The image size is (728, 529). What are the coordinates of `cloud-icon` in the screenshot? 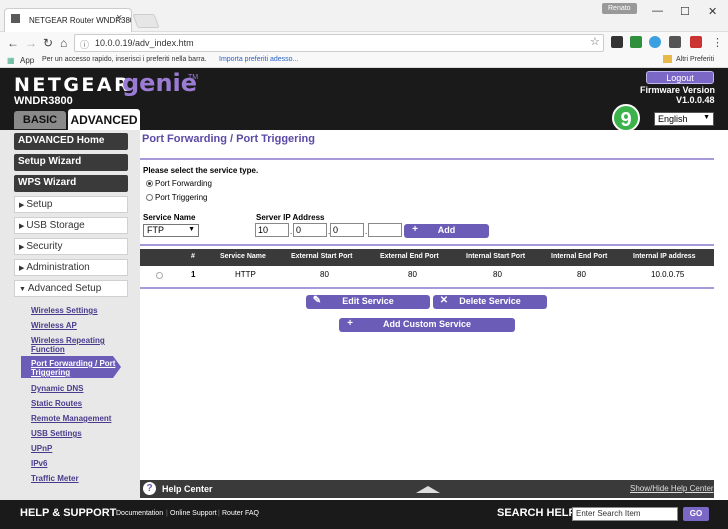 It's located at (655, 42).